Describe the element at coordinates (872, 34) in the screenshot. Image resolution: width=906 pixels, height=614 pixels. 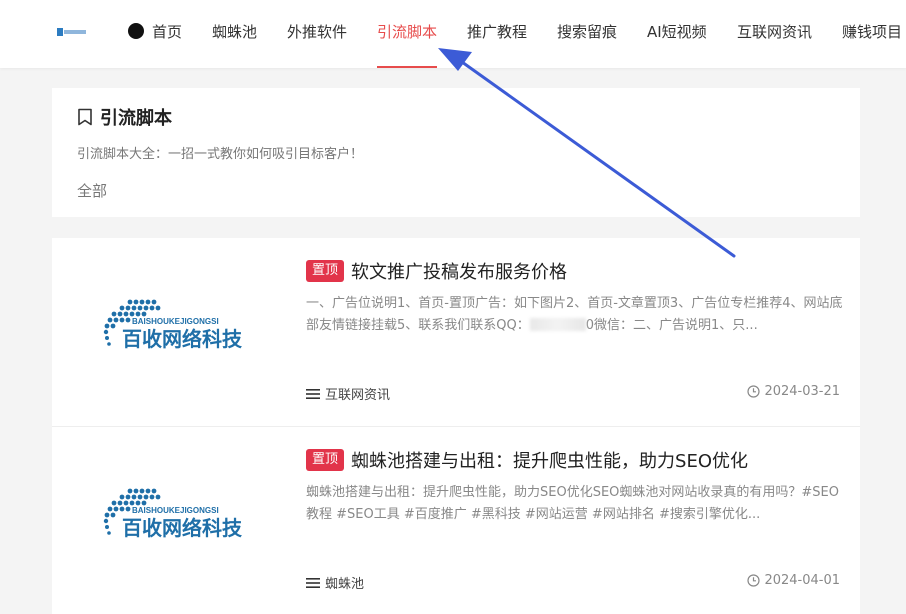
I see `nav-item-money-projects: 赚钱项目` at that location.